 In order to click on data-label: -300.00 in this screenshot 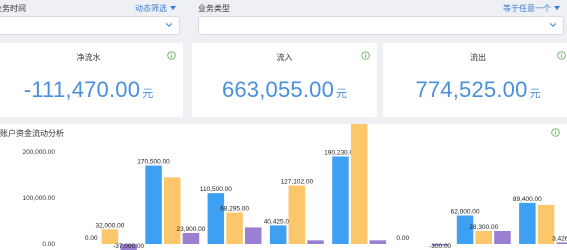, I will do `click(440, 246)`.